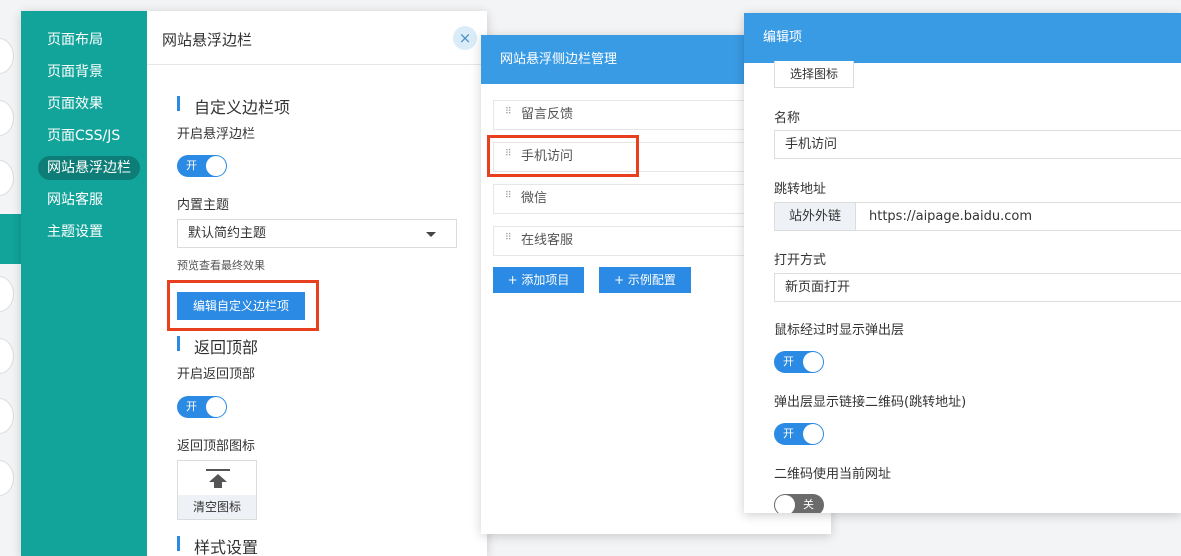 The image size is (1181, 556). What do you see at coordinates (1018, 216) in the screenshot?
I see `url-input: https://aipage.baidu.com` at bounding box center [1018, 216].